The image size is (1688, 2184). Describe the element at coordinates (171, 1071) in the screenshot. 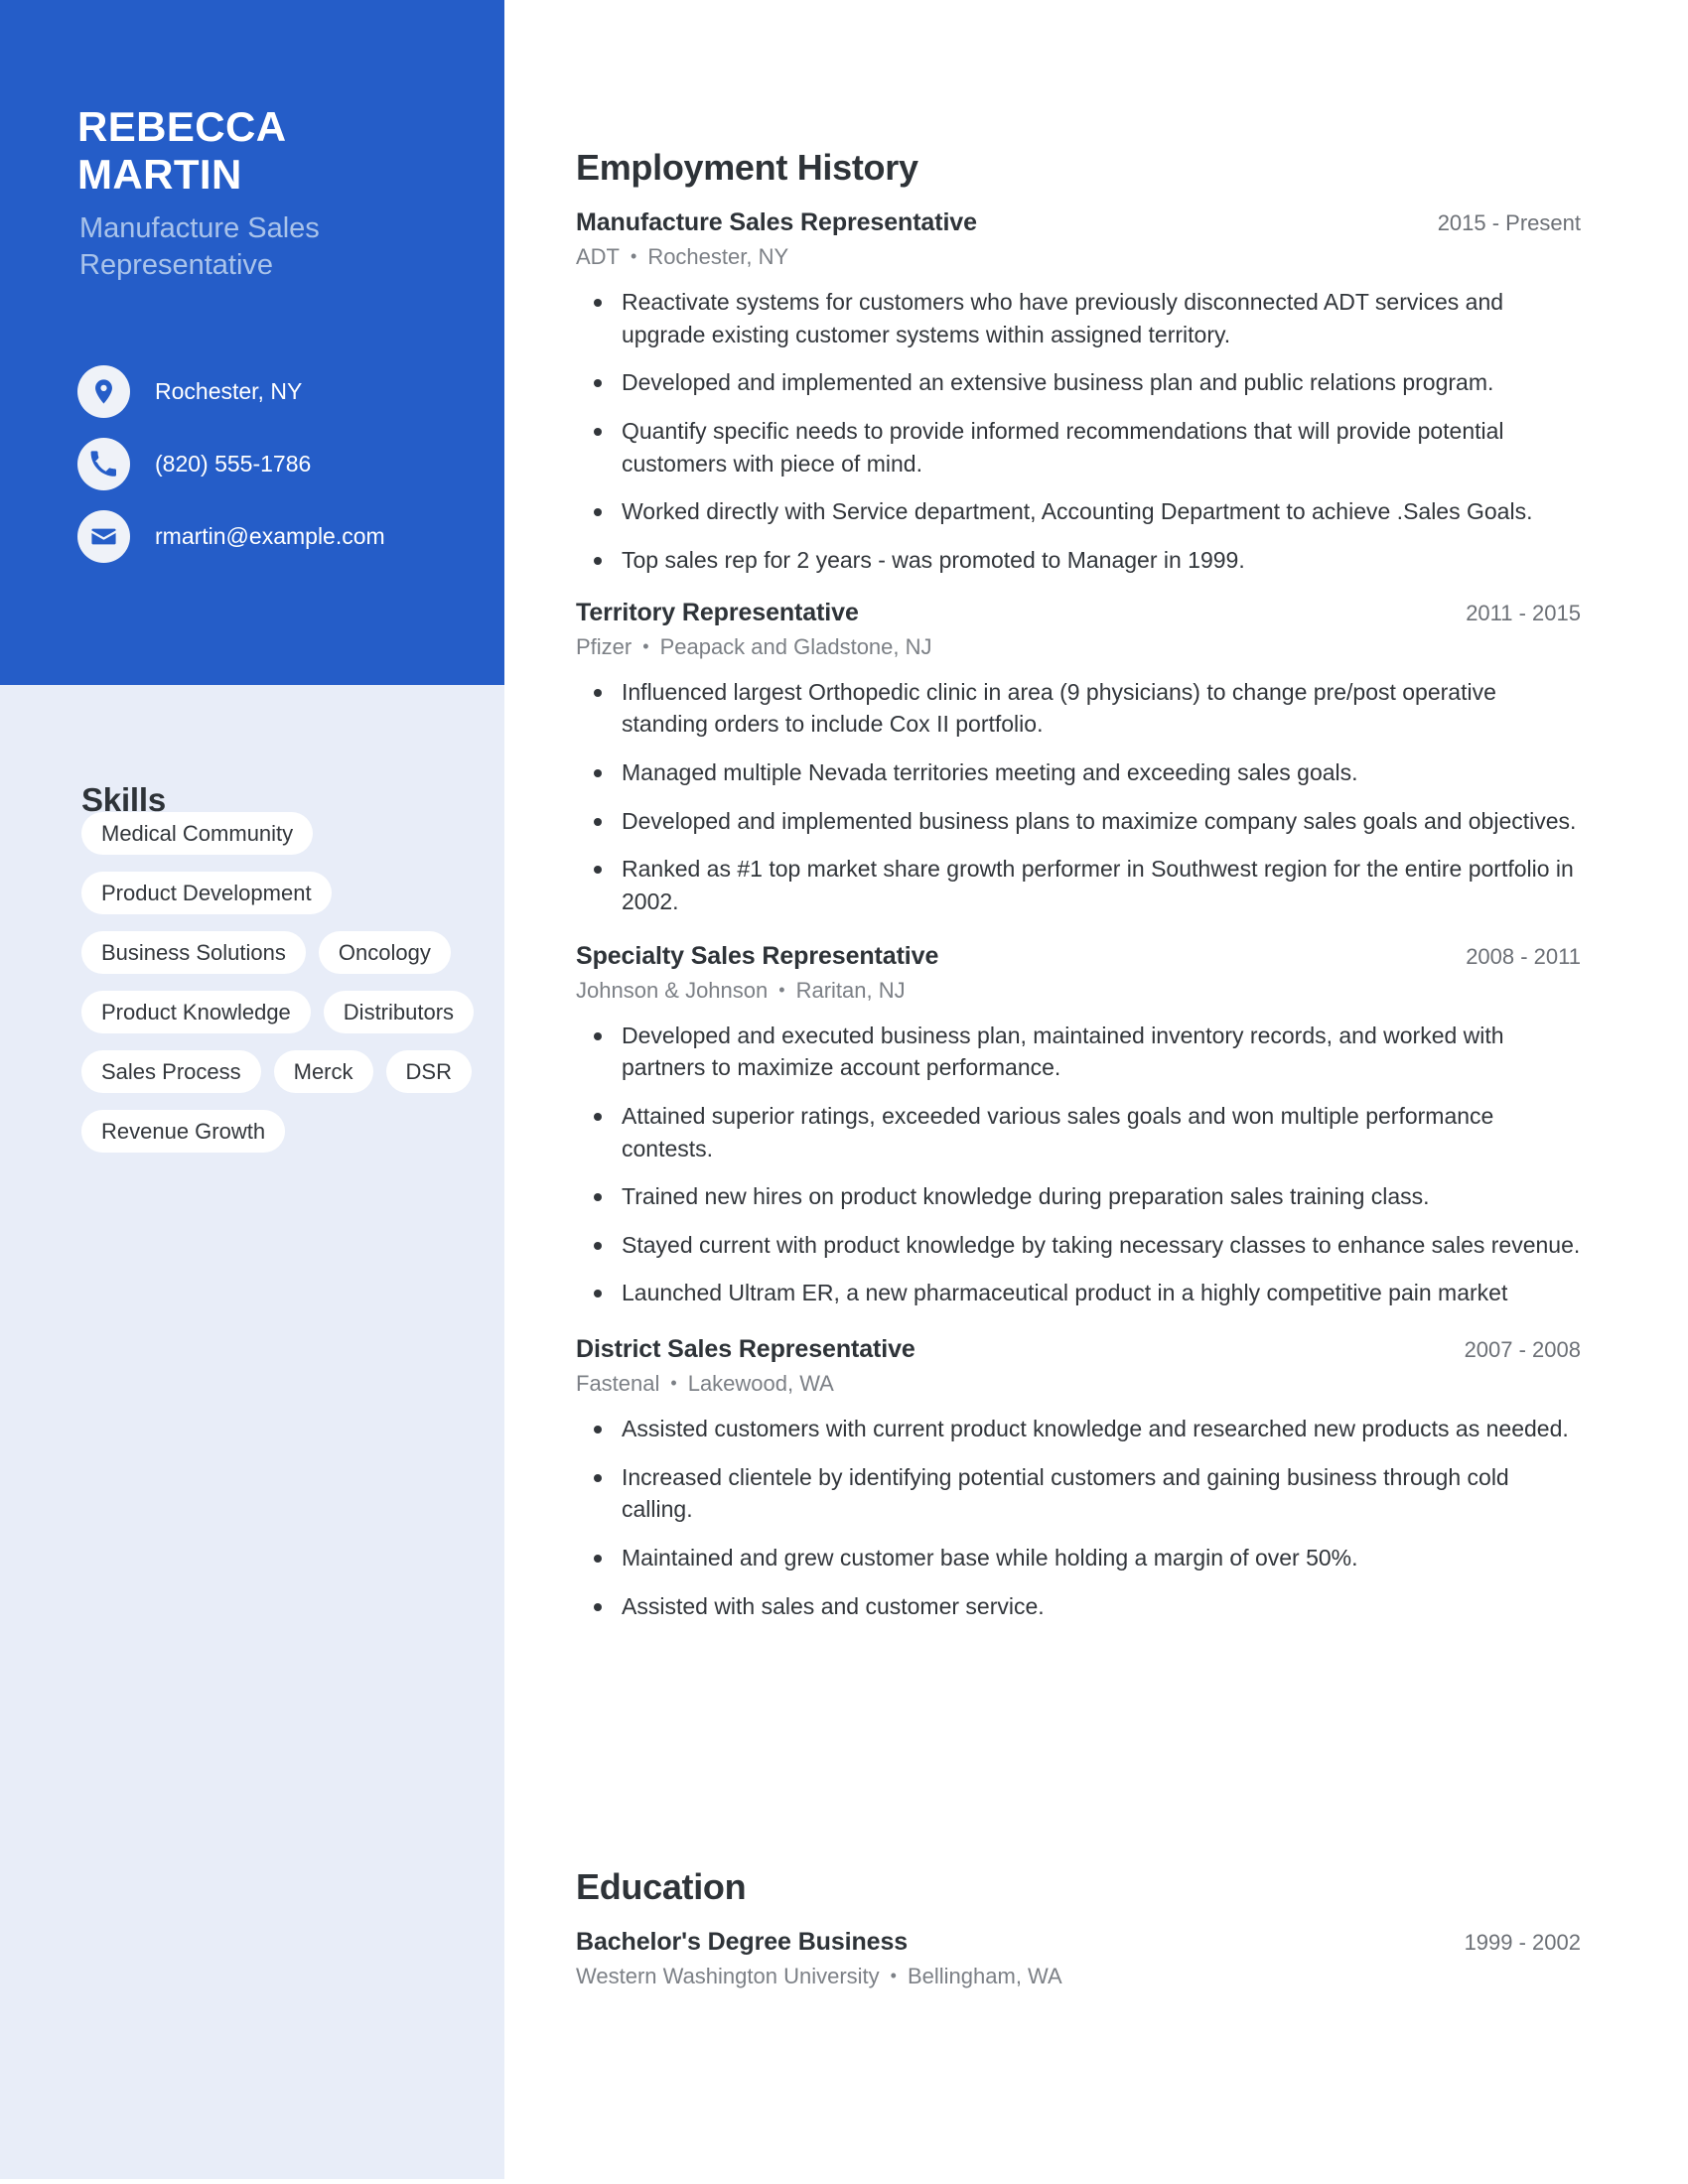

I see `skill-chip: Sales Process` at that location.